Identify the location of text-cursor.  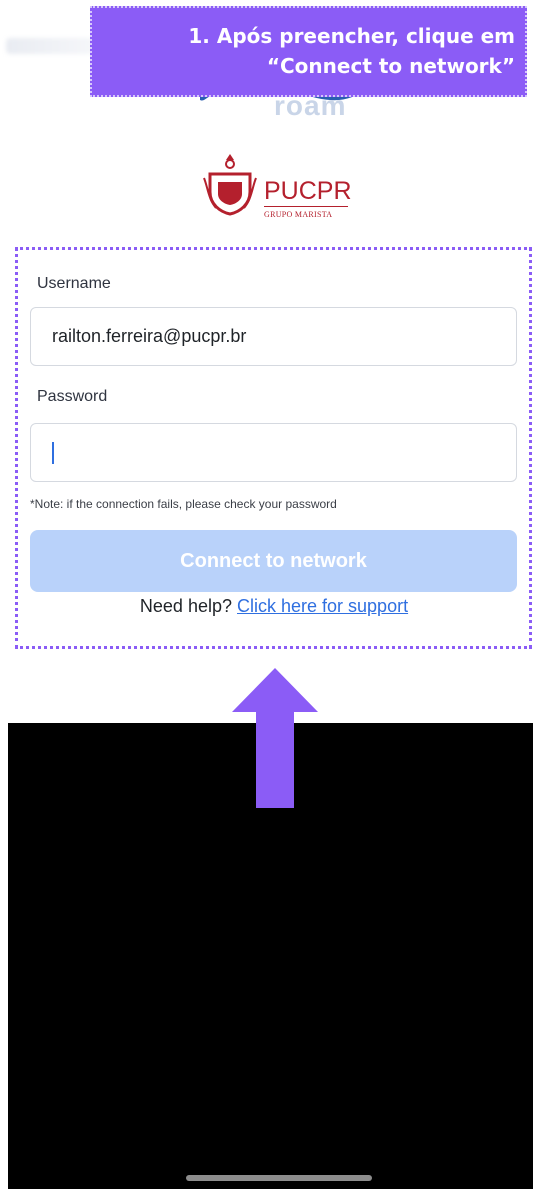
(53, 452).